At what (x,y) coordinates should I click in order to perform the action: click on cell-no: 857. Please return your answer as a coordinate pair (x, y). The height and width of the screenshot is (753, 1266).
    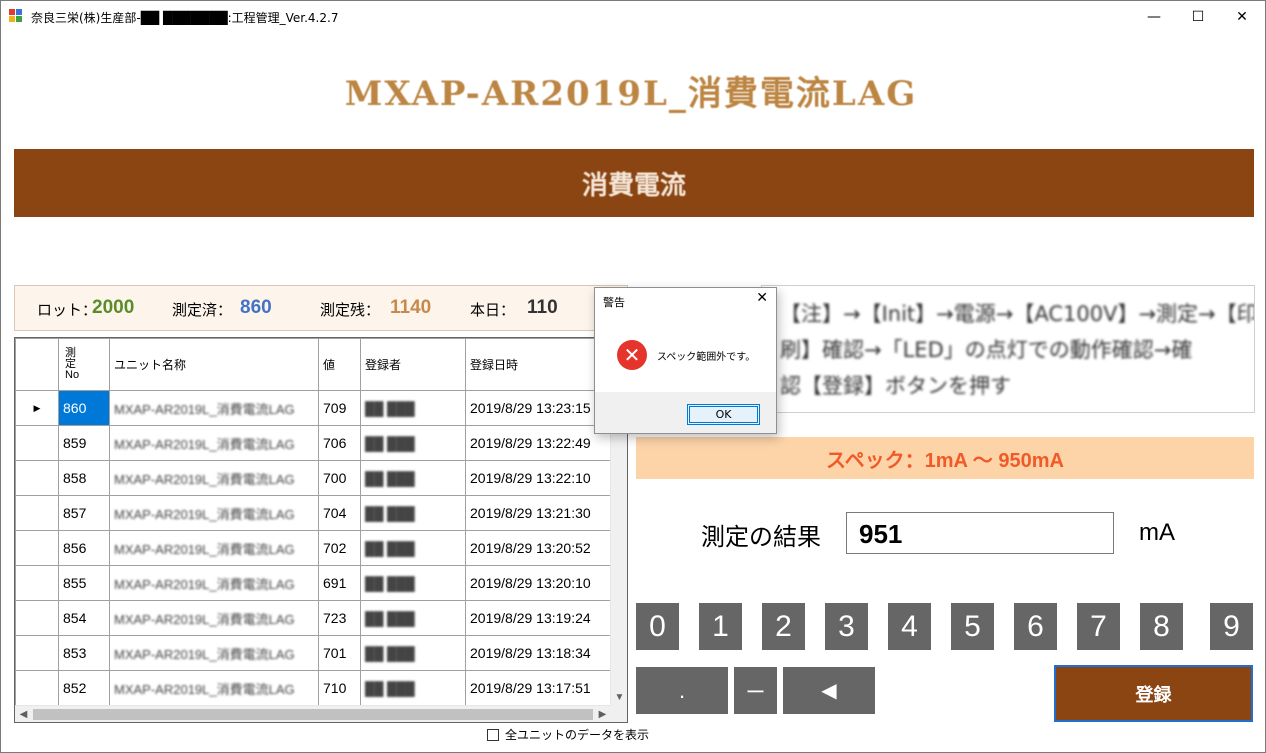
    Looking at the image, I should click on (84, 513).